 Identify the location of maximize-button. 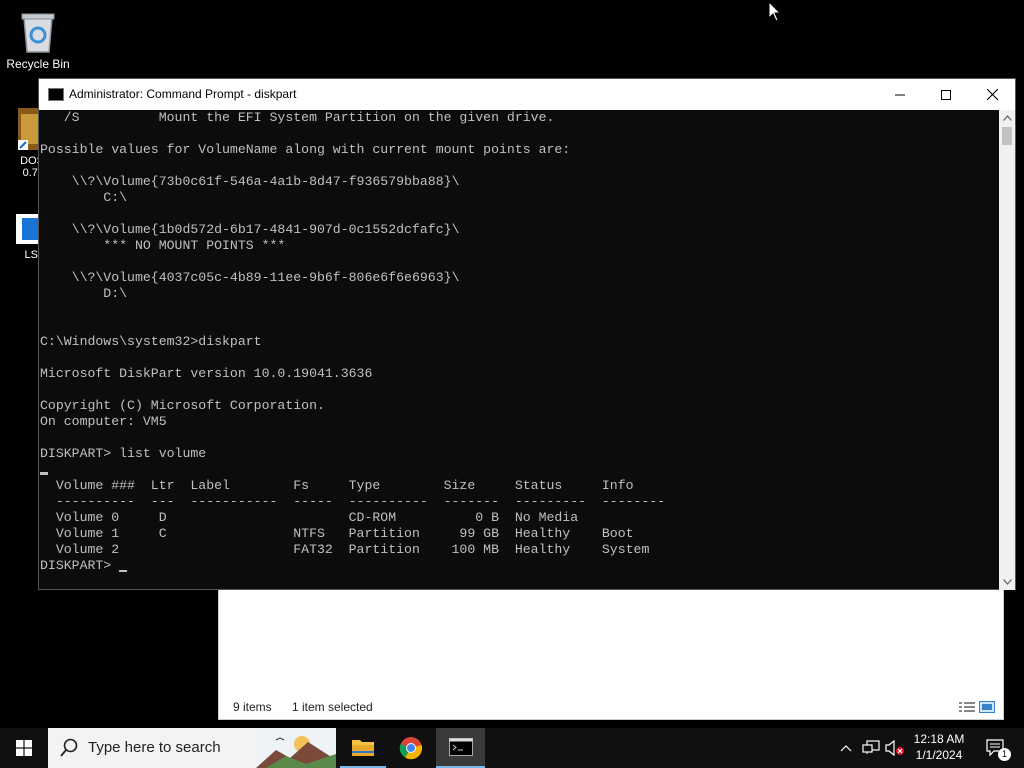
(946, 94).